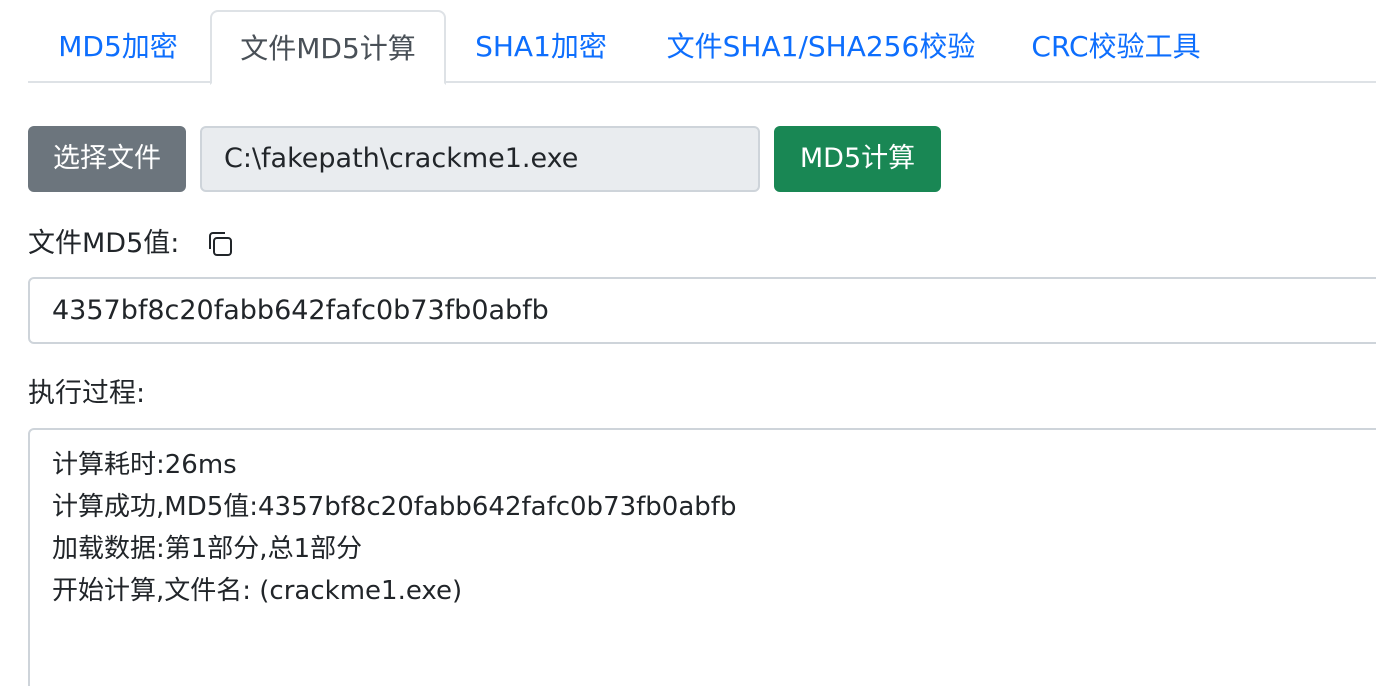  What do you see at coordinates (1116, 46) in the screenshot?
I see `tab-crc-tool: CRC校验工具` at bounding box center [1116, 46].